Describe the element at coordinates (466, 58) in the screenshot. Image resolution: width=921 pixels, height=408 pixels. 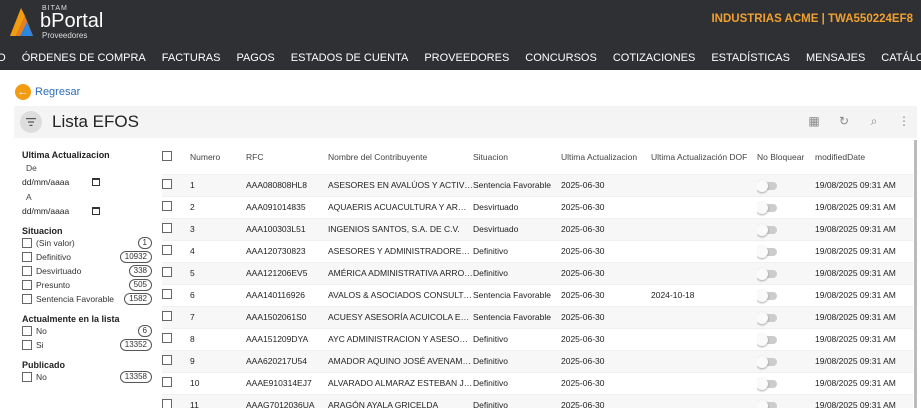
I see `nav-proveedores: PROVEEDORES` at that location.